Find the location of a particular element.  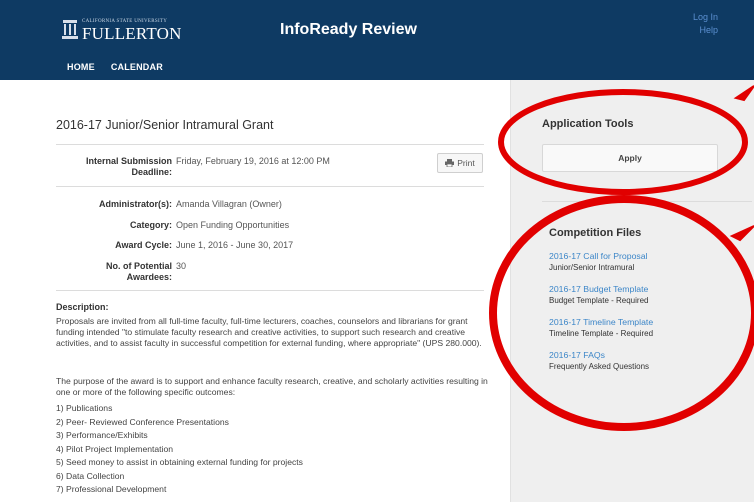

title-divider is located at coordinates (270, 144).